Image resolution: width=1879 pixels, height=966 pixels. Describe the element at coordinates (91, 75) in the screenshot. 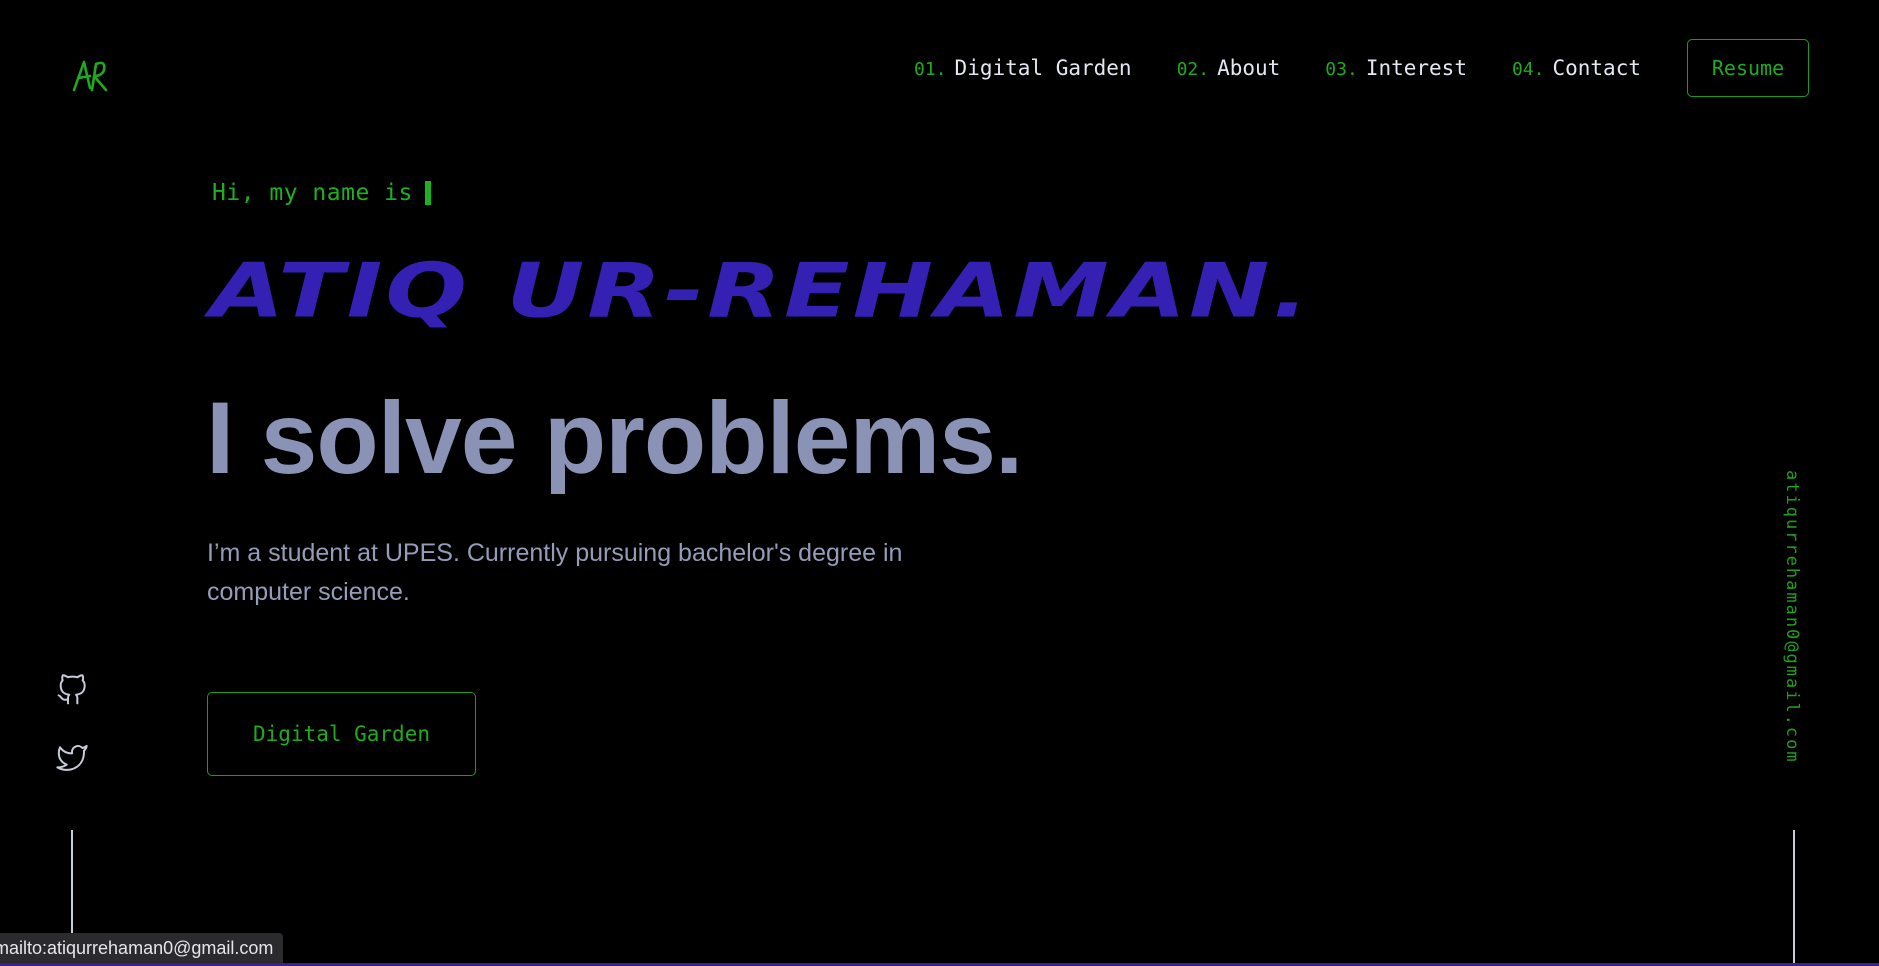

I see `ar-monogram-logo-icon` at that location.